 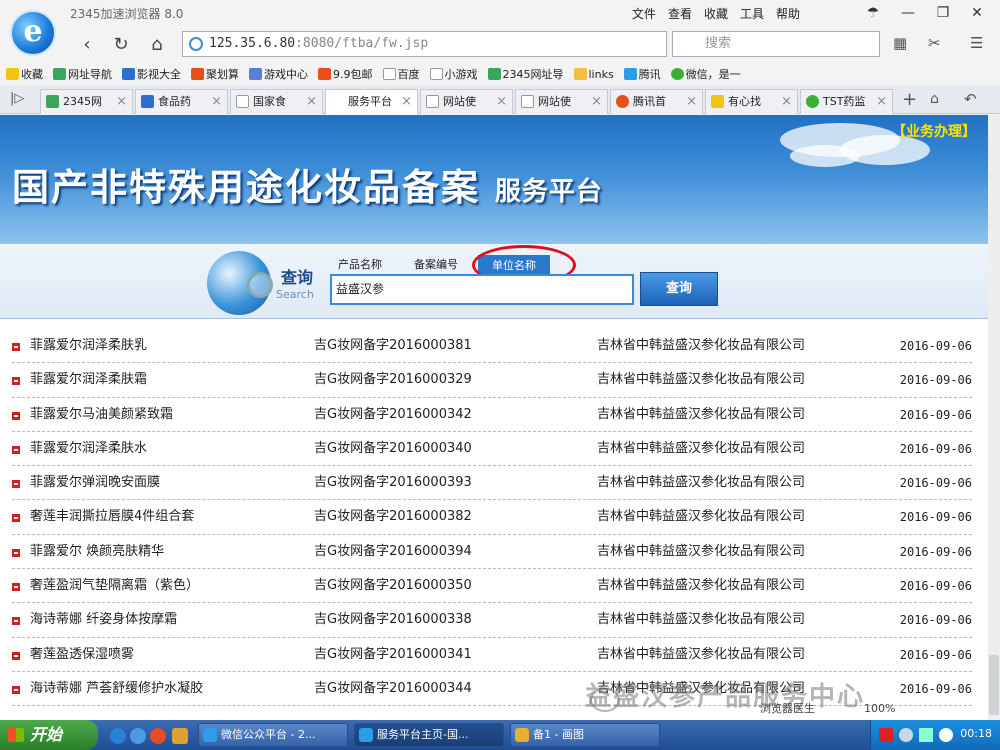 What do you see at coordinates (276, 101) in the screenshot?
I see `tab-national: 国家食 ×` at bounding box center [276, 101].